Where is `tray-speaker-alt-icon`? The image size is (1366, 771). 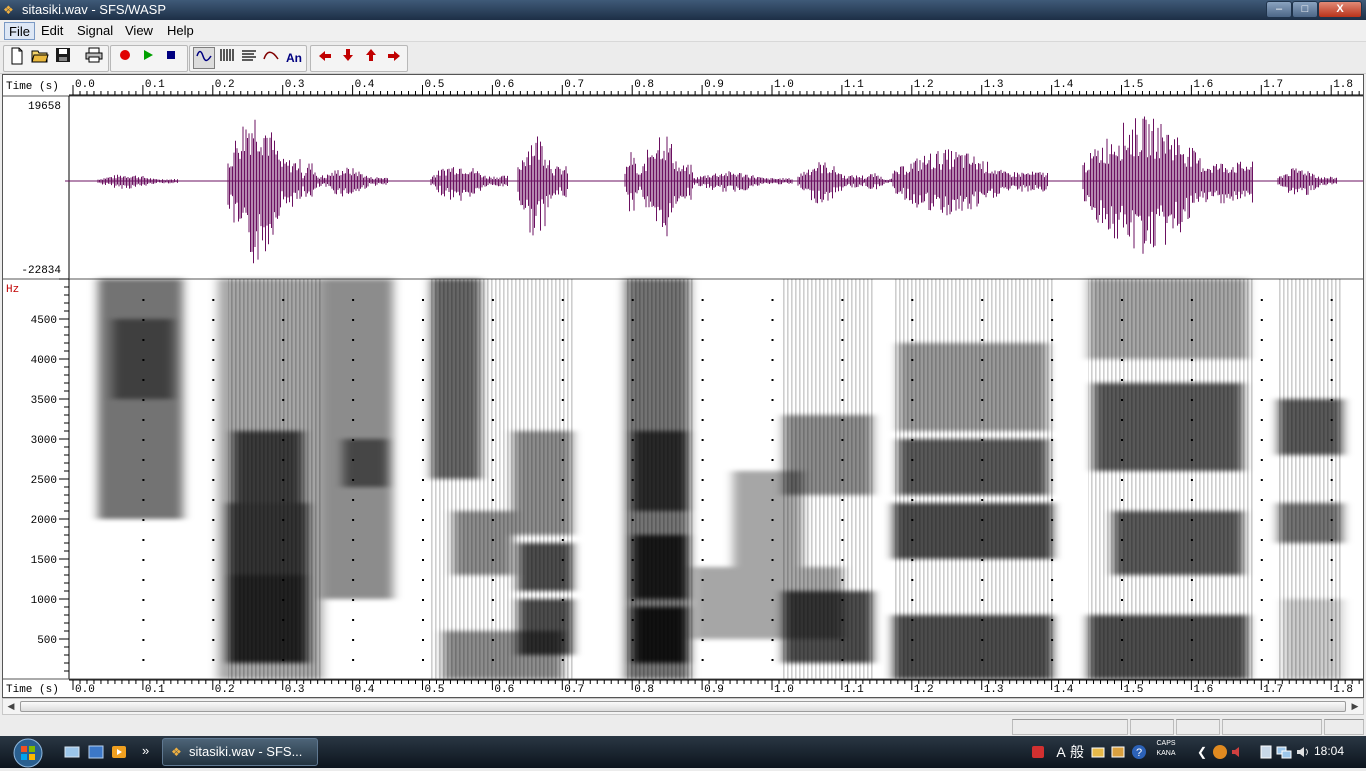
tray-speaker-alt-icon is located at coordinates (1238, 752).